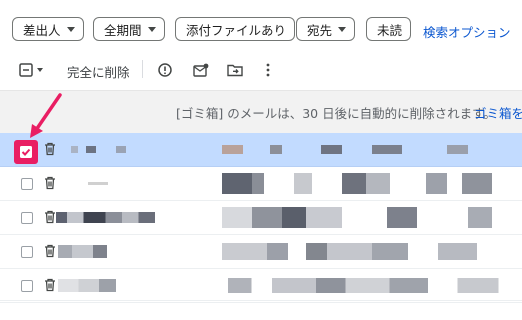 The image size is (522, 320). I want to click on filter-unread-chip: 未読, so click(389, 29).